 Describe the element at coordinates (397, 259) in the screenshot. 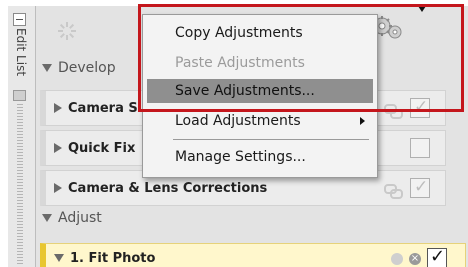

I see `status-icon` at that location.